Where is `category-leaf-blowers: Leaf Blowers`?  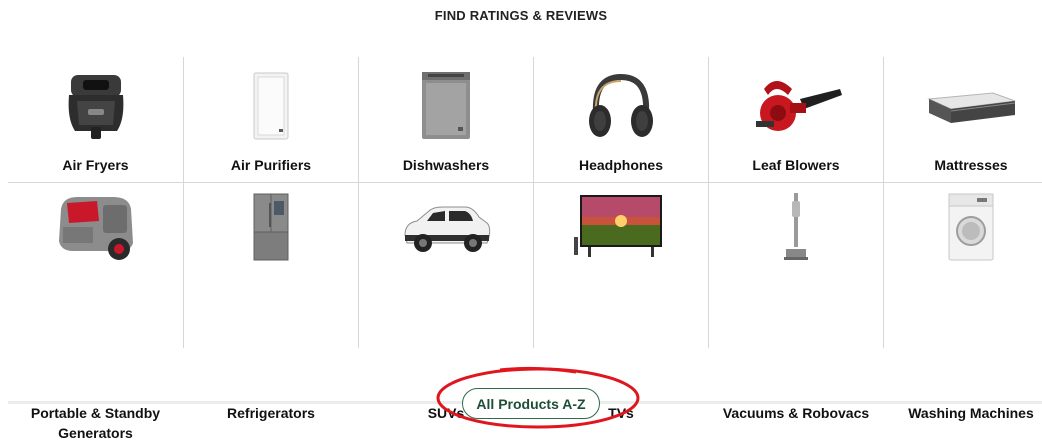
category-leaf-blowers: Leaf Blowers is located at coordinates (795, 120).